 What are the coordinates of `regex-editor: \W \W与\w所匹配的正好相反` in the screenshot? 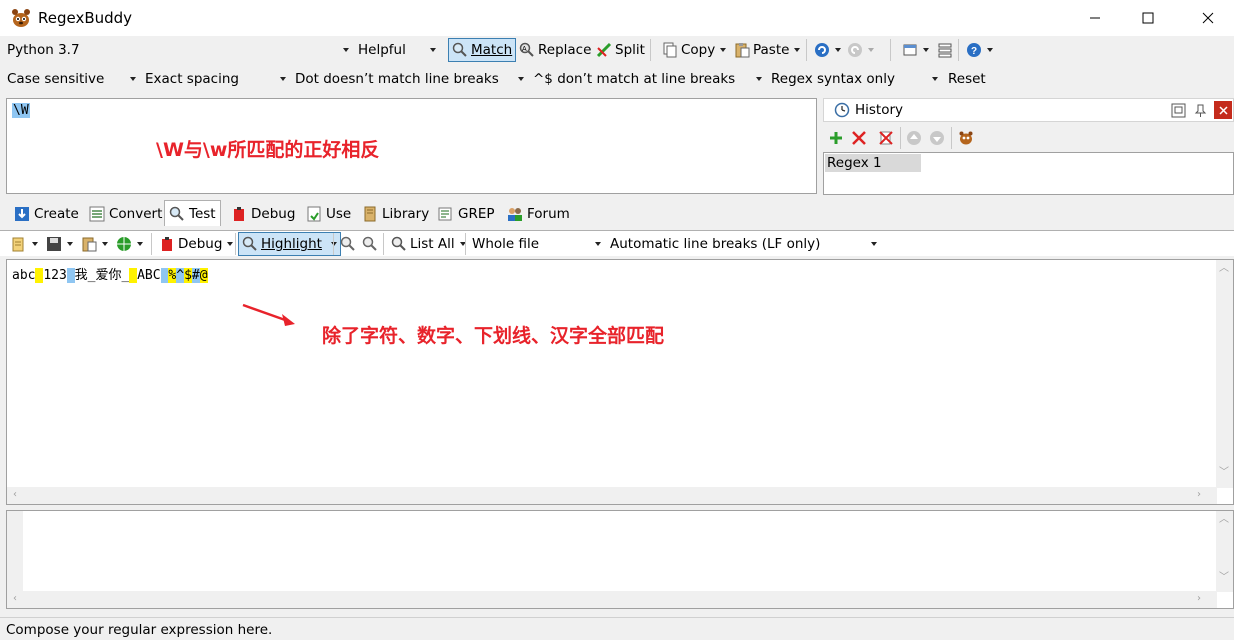 It's located at (411, 146).